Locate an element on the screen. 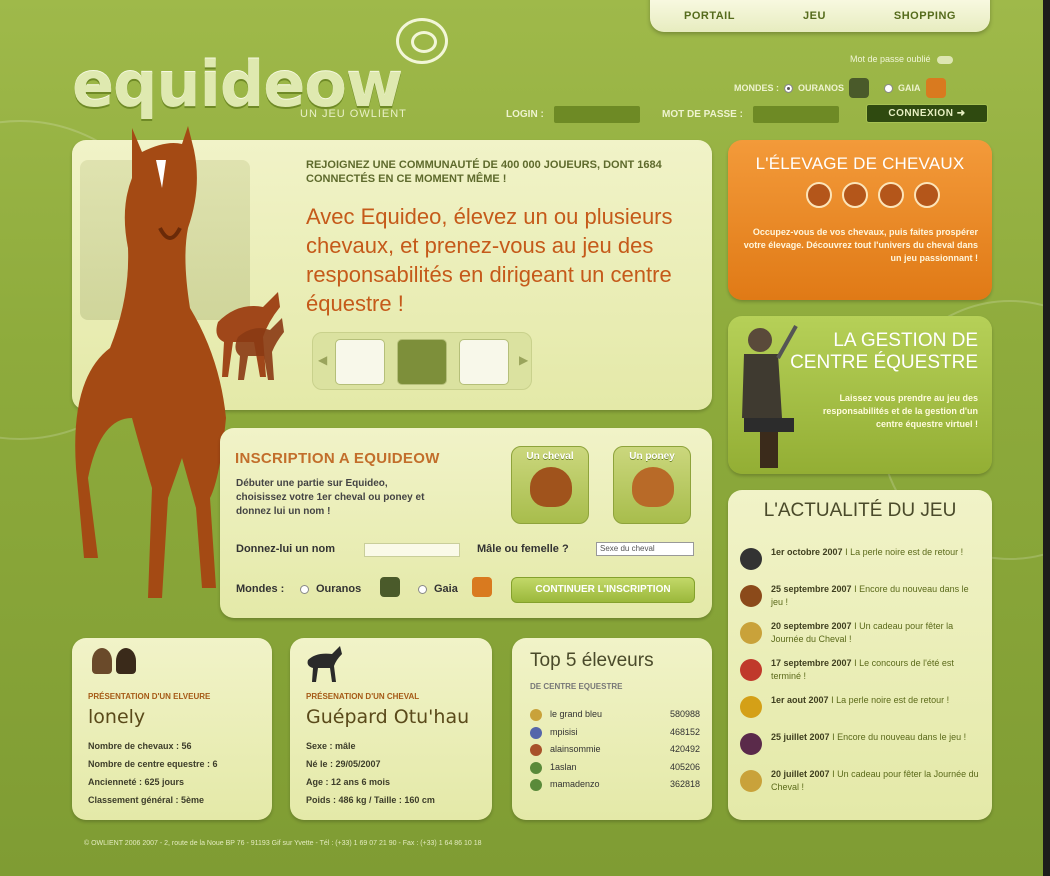  grapes-icon is located at coordinates (751, 744).